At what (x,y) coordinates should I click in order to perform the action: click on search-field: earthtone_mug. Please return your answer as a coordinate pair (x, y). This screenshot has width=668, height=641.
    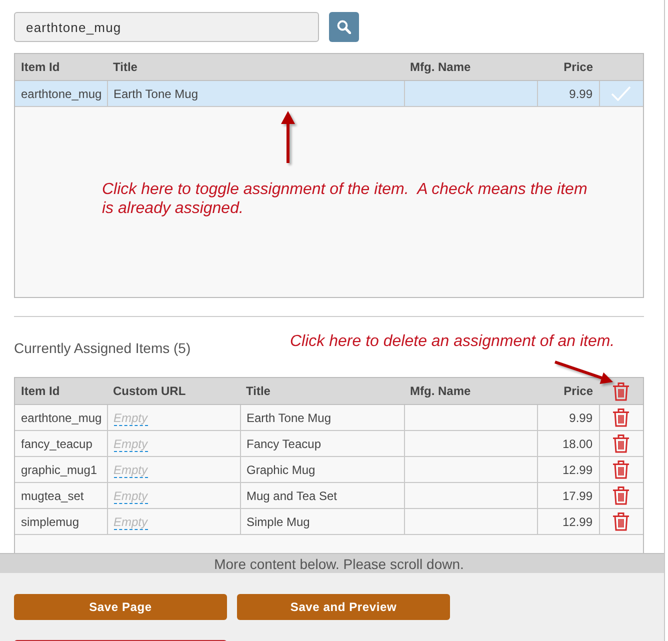
    Looking at the image, I should click on (166, 27).